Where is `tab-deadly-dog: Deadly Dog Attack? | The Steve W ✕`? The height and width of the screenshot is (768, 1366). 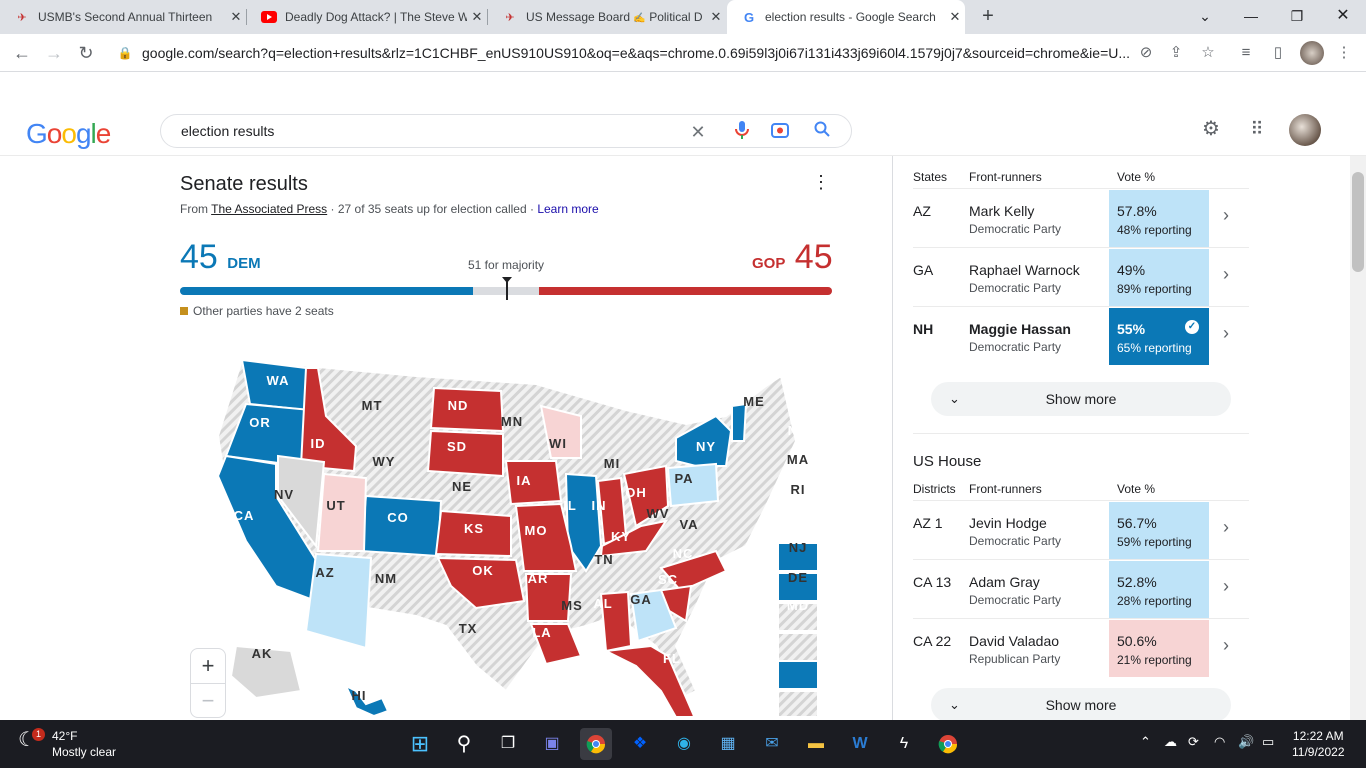 tab-deadly-dog: Deadly Dog Attack? | The Steve W ✕ is located at coordinates (367, 17).